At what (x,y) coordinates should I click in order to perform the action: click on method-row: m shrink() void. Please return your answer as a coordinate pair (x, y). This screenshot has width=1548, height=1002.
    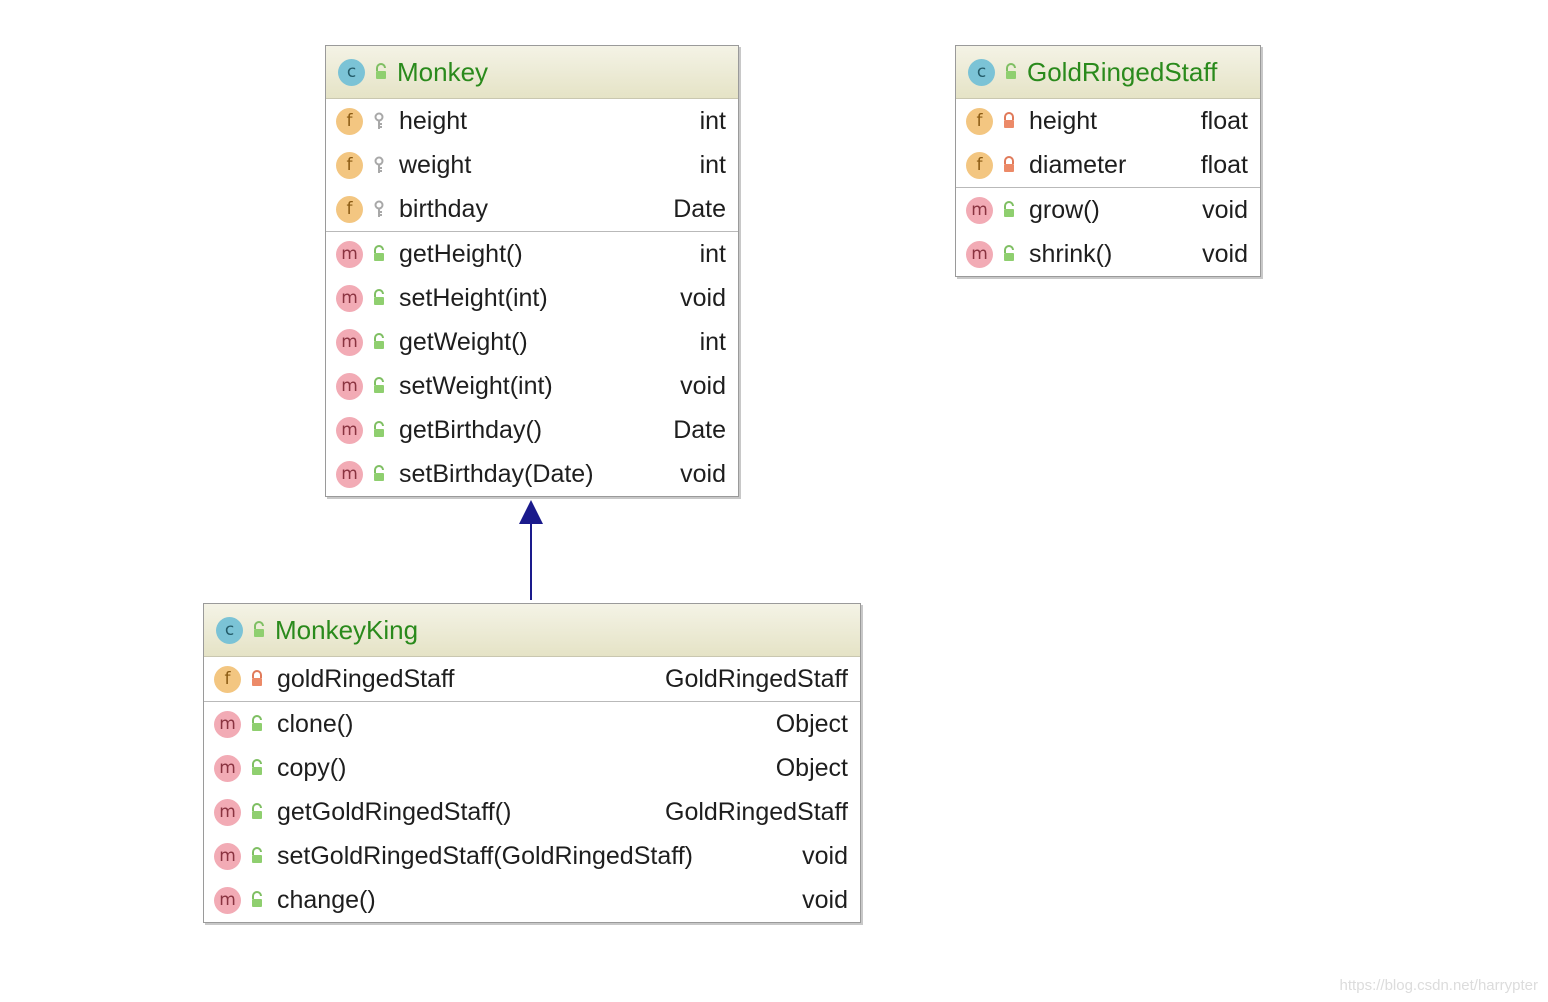
    Looking at the image, I should click on (1108, 254).